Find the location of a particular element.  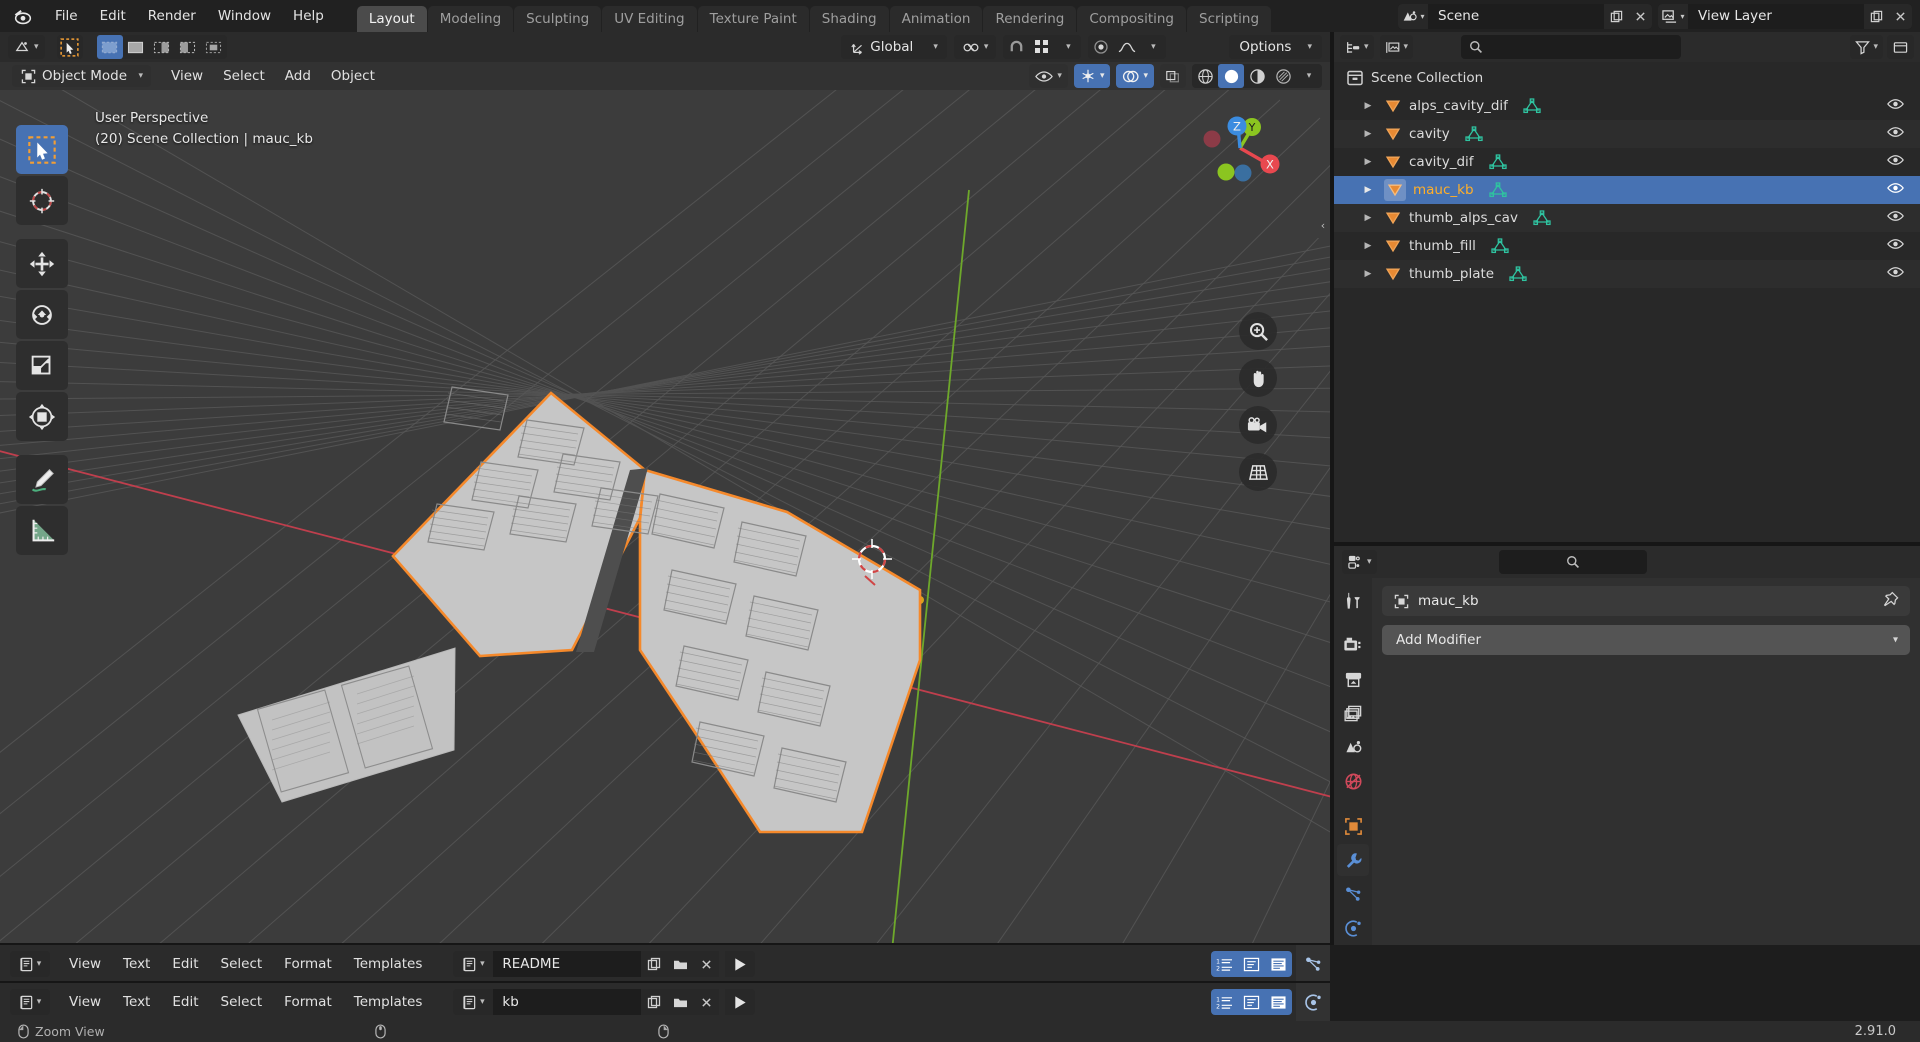

shading-material-icon is located at coordinates (1257, 76).